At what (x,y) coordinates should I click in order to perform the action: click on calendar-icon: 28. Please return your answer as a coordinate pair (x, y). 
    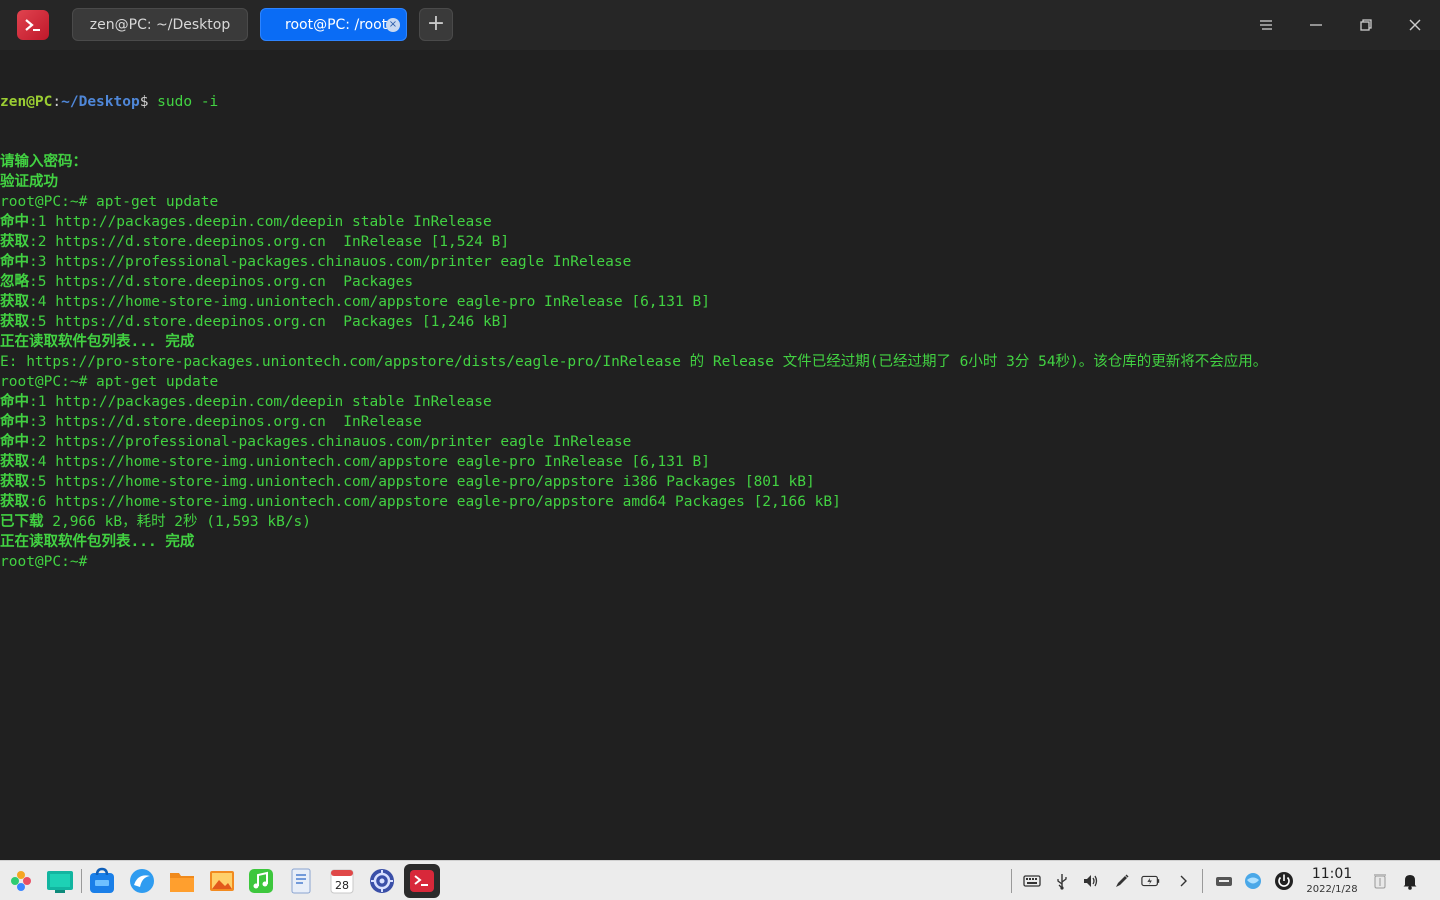
    Looking at the image, I should click on (342, 881).